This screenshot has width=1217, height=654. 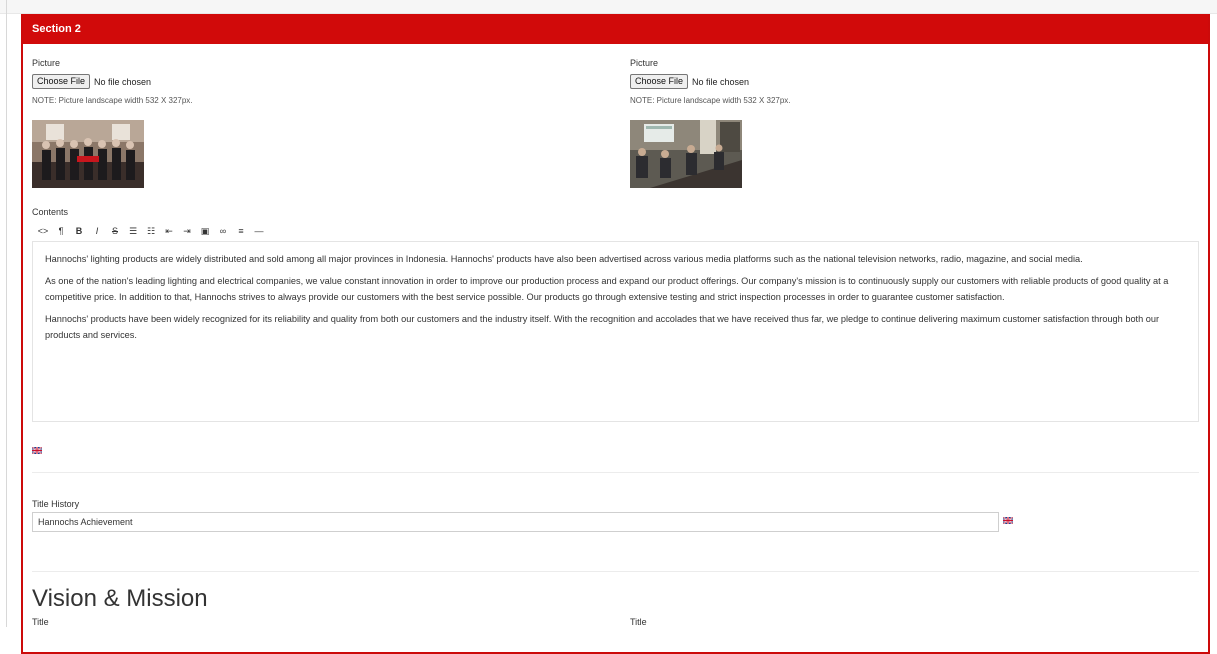 What do you see at coordinates (721, 81) in the screenshot?
I see `file-status-right: No file chosen` at bounding box center [721, 81].